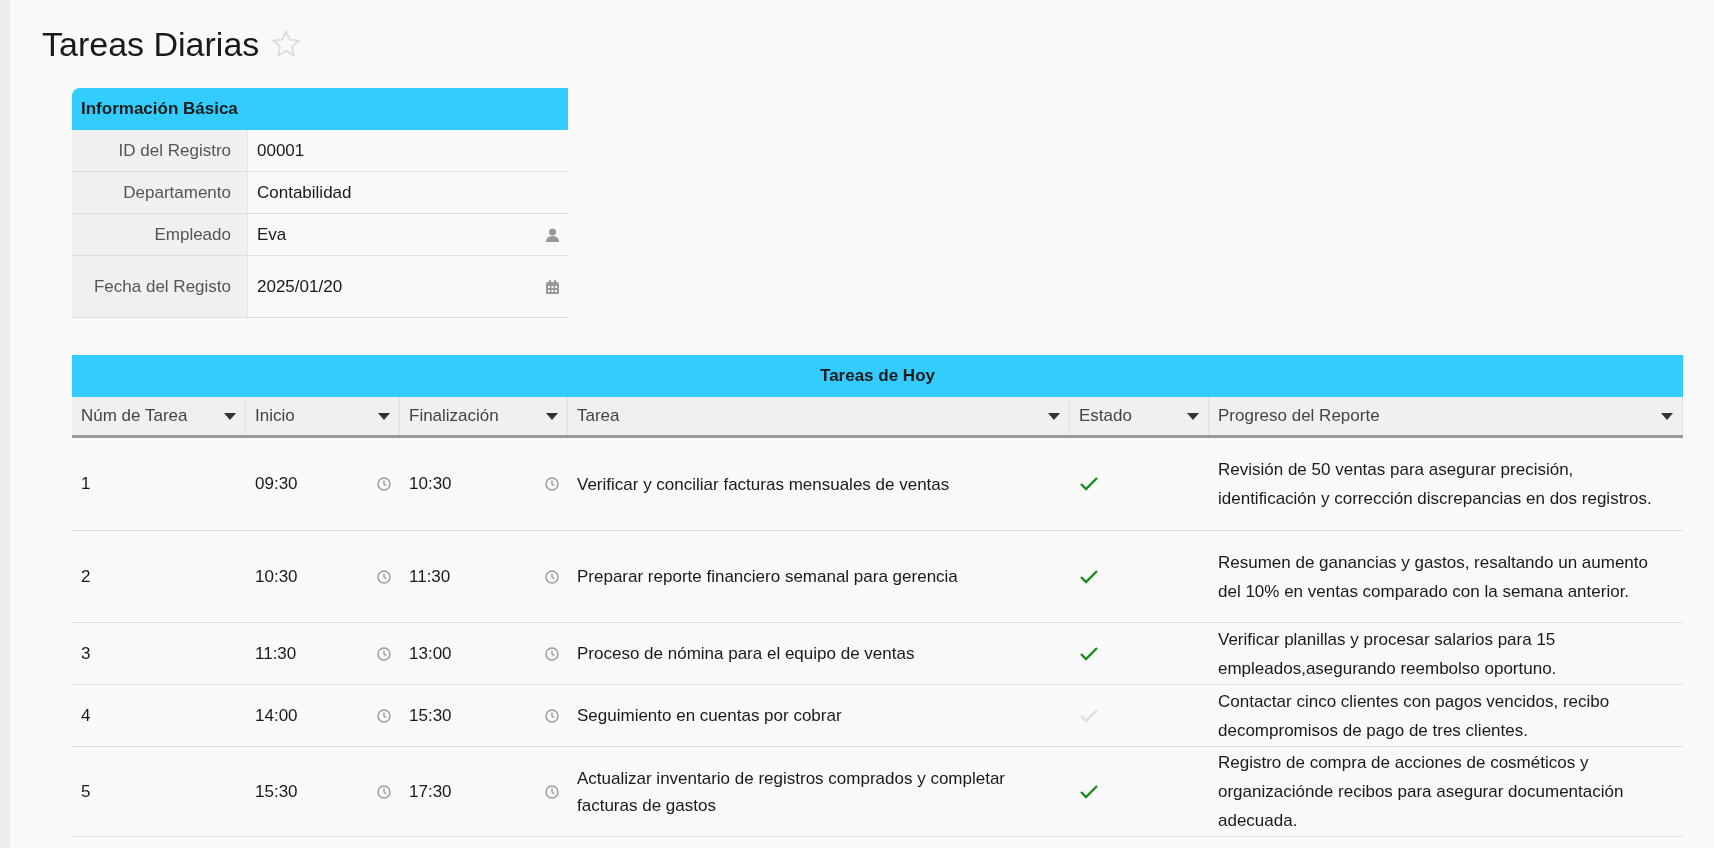  What do you see at coordinates (86, 576) in the screenshot?
I see `table-cell-text: 2` at bounding box center [86, 576].